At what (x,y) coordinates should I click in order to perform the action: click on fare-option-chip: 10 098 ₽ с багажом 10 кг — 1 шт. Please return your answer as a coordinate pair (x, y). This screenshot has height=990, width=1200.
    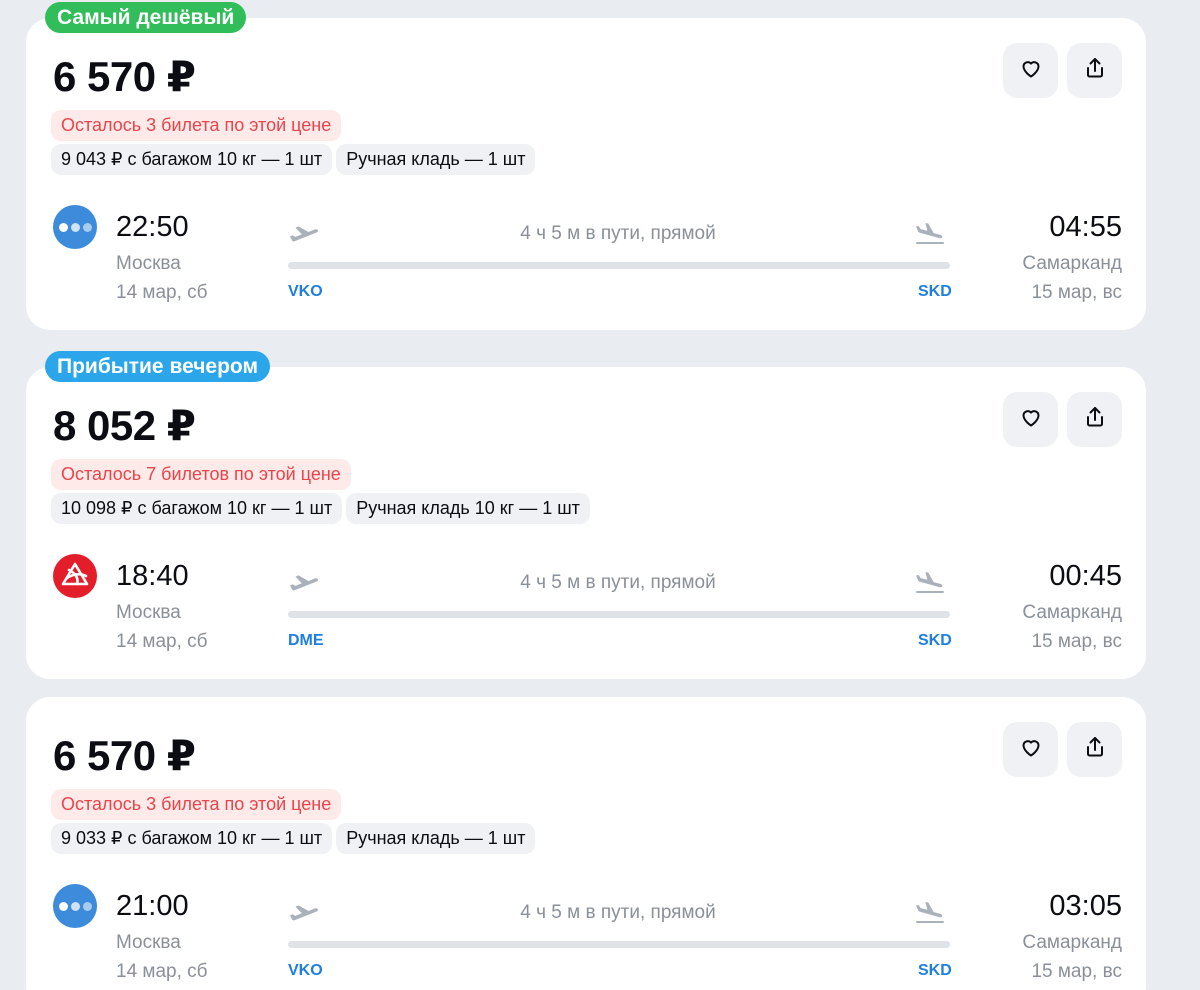
    Looking at the image, I should click on (197, 508).